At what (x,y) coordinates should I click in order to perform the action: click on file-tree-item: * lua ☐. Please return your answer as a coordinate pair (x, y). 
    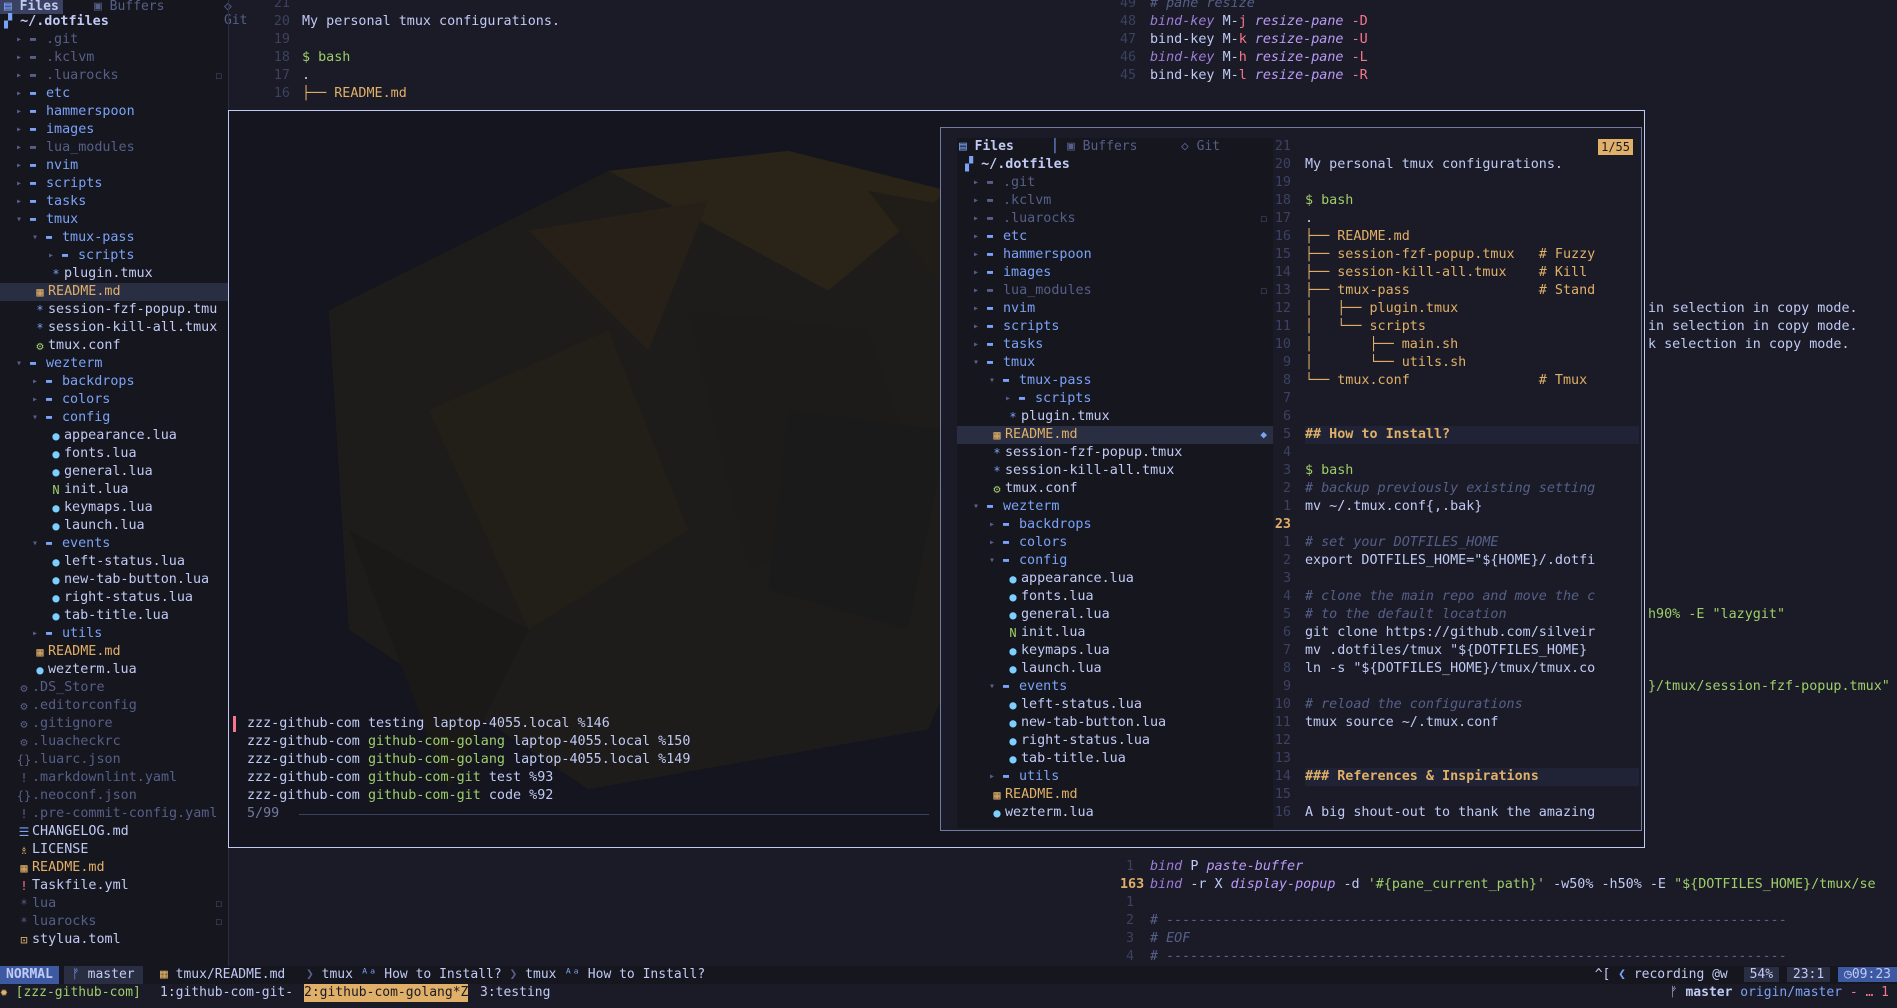
    Looking at the image, I should click on (114, 904).